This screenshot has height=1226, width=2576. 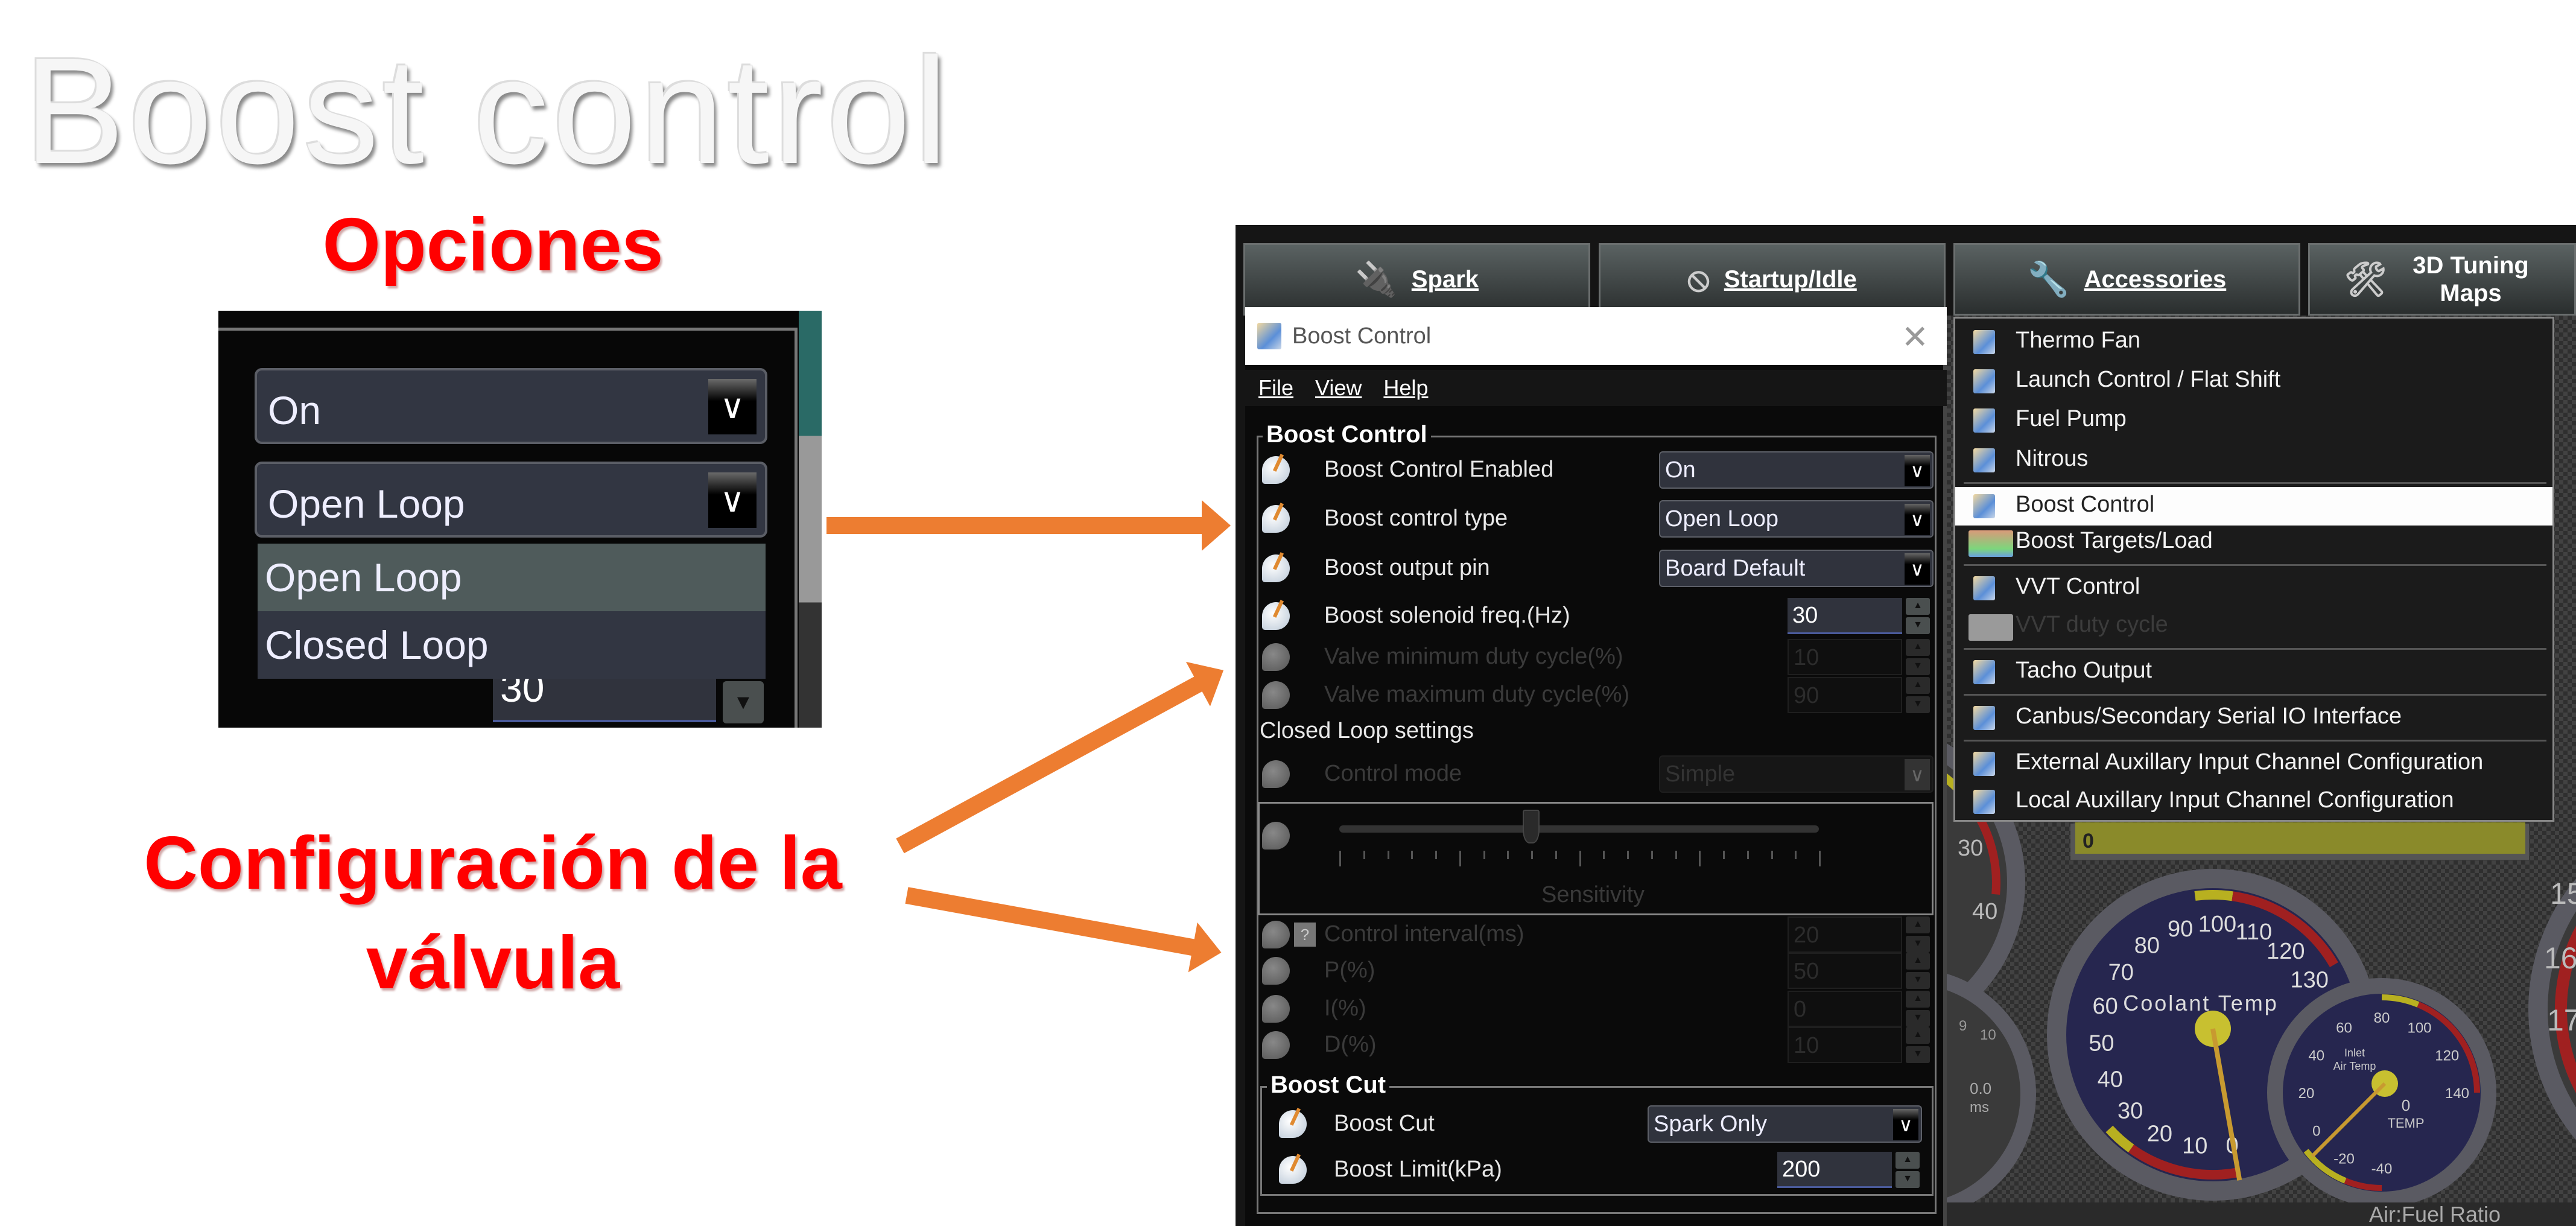 What do you see at coordinates (1915, 337) in the screenshot?
I see `close-icon: ✕` at bounding box center [1915, 337].